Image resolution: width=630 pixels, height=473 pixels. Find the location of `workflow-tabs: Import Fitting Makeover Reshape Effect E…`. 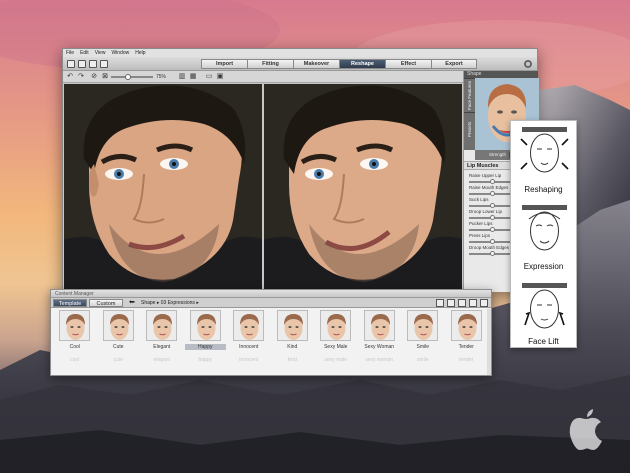

workflow-tabs: Import Fitting Makeover Reshape Effect E… is located at coordinates (339, 64).